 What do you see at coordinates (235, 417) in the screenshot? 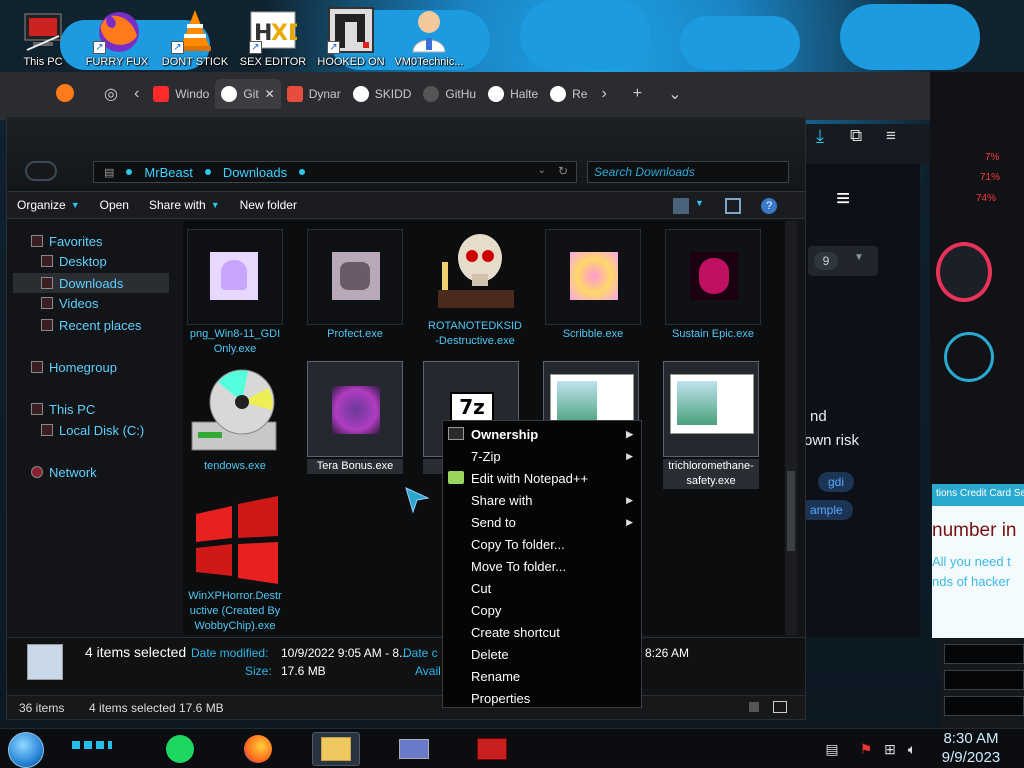
I see `file-item: tendows.exe` at bounding box center [235, 417].